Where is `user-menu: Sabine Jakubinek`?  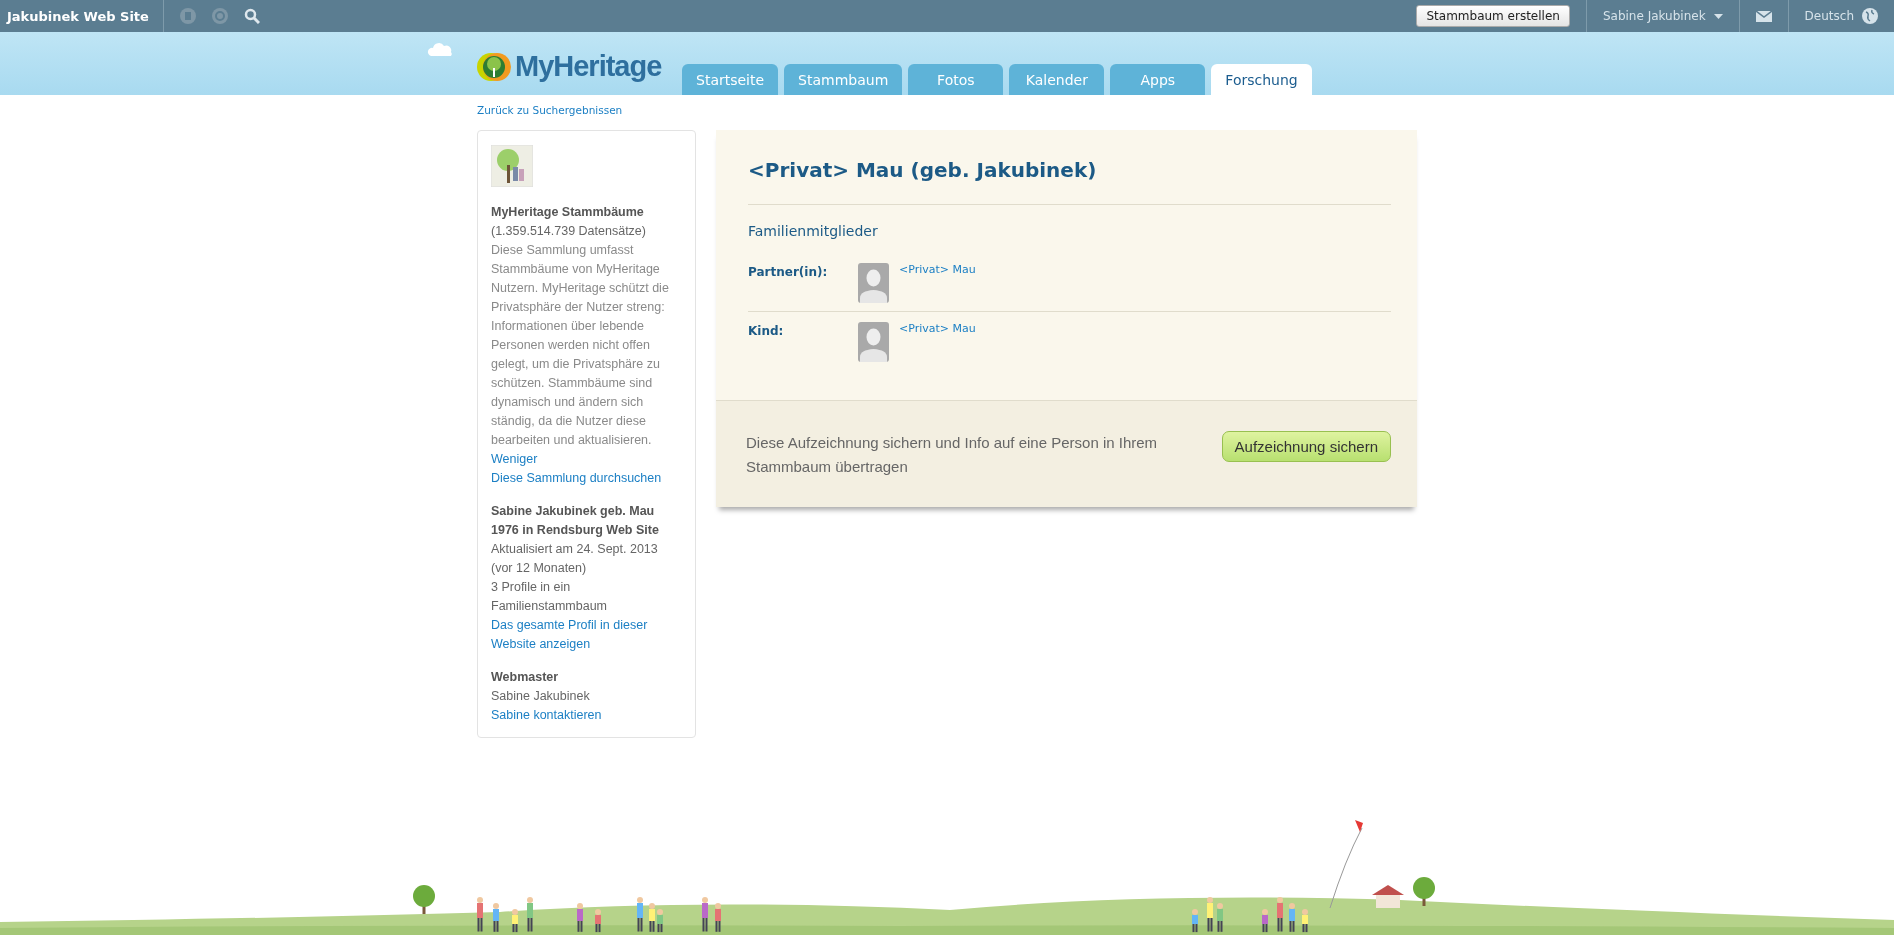 user-menu: Sabine Jakubinek is located at coordinates (1654, 16).